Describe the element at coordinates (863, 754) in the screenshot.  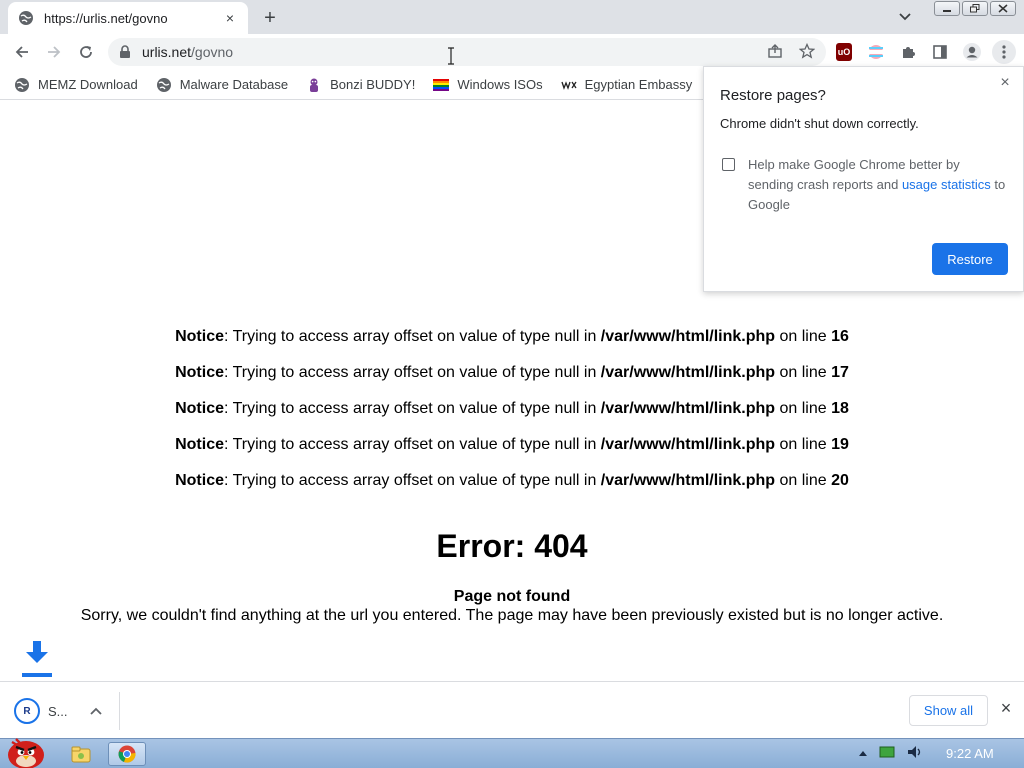
I see `tray-expand-icon` at that location.